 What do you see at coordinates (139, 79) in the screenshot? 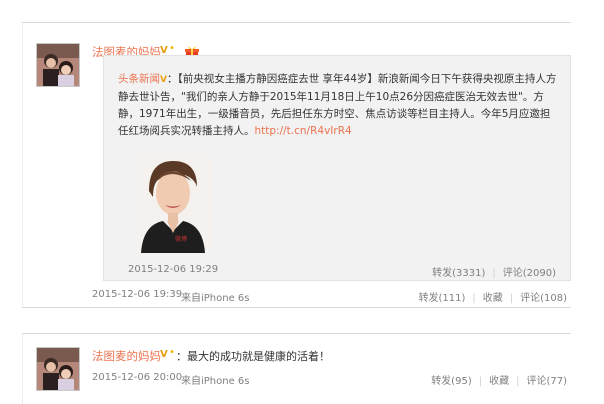
I see `repost-source-user: 头条新闻` at bounding box center [139, 79].